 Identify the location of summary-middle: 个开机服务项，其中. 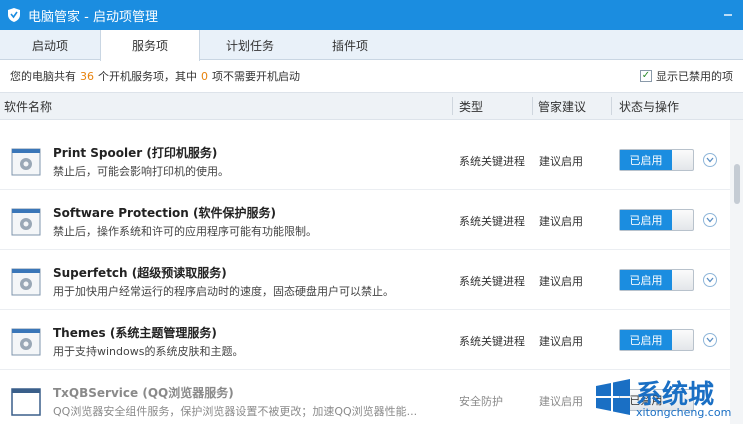
(147, 76).